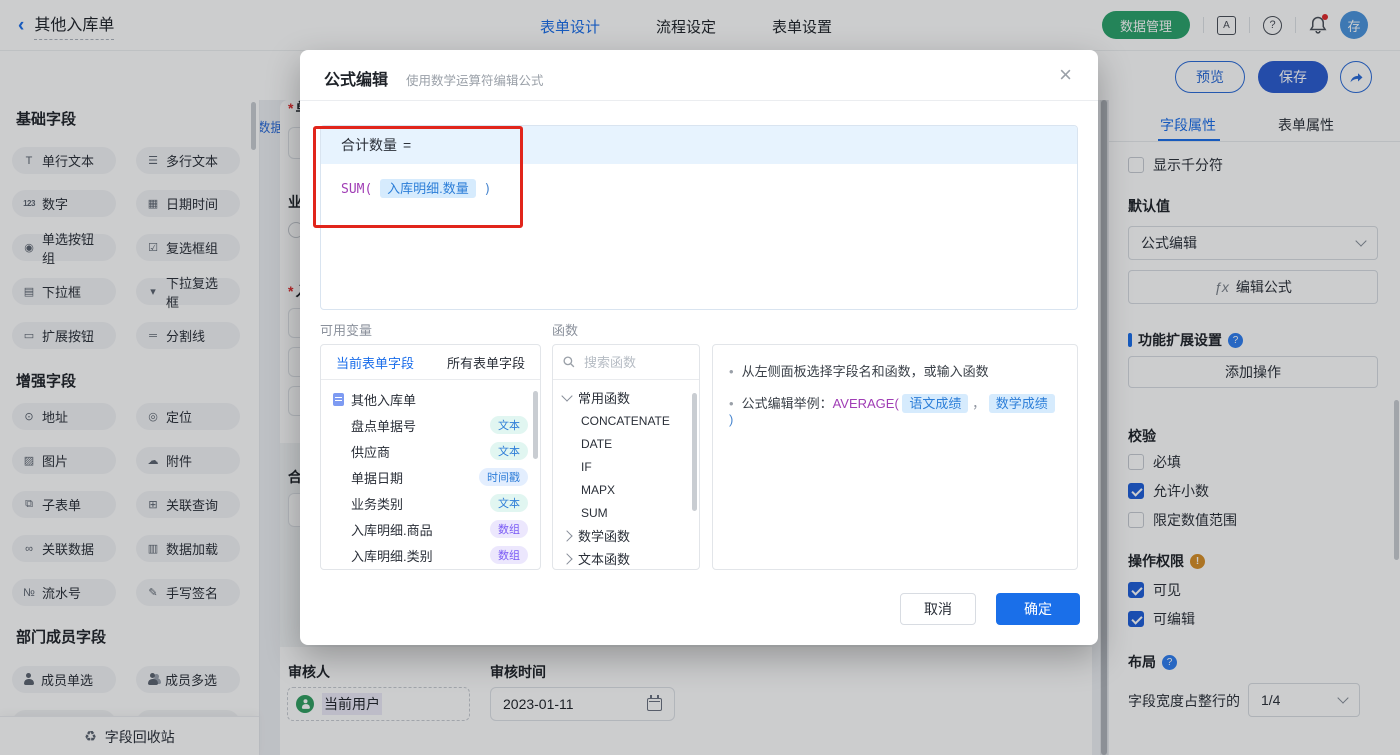 The image size is (1400, 755). Describe the element at coordinates (430, 451) in the screenshot. I see `variable-row: 供应商 文本` at that location.